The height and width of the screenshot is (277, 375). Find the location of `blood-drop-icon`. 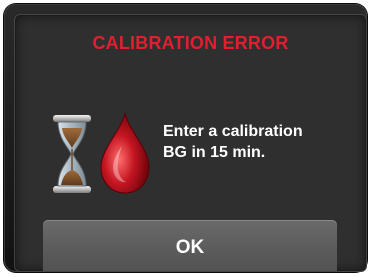

blood-drop-icon is located at coordinates (125, 153).